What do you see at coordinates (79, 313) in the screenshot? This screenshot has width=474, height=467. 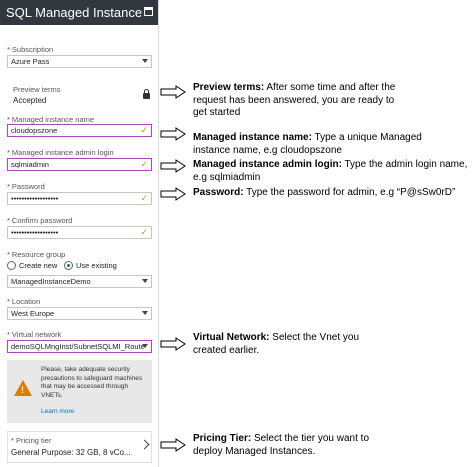 I see `location-select: West Europe` at bounding box center [79, 313].